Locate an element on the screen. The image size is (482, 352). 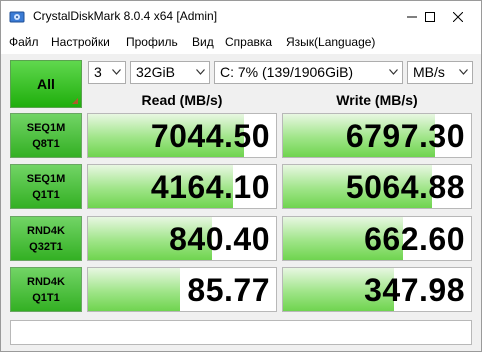
test-queue: Q32T1 is located at coordinates (46, 247).